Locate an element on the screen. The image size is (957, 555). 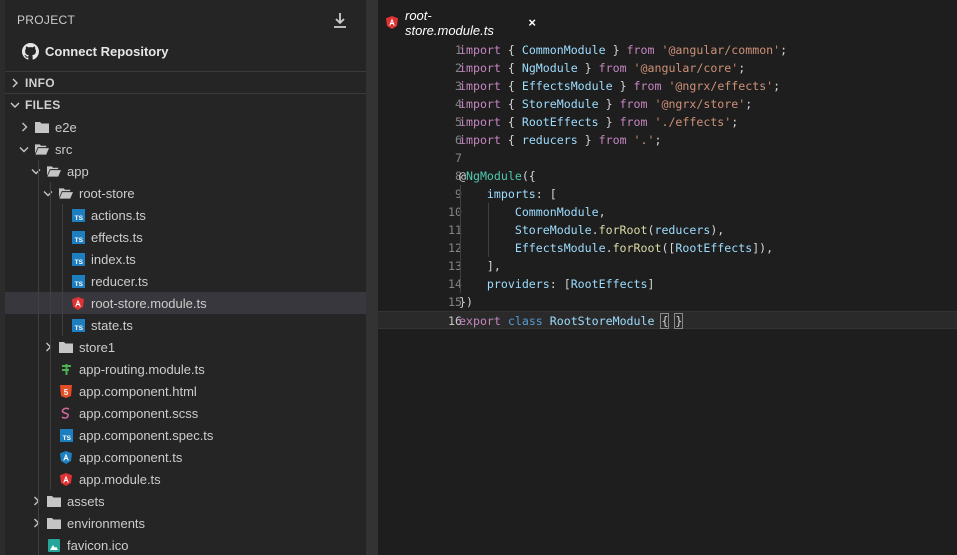
download-icon is located at coordinates (340, 21).